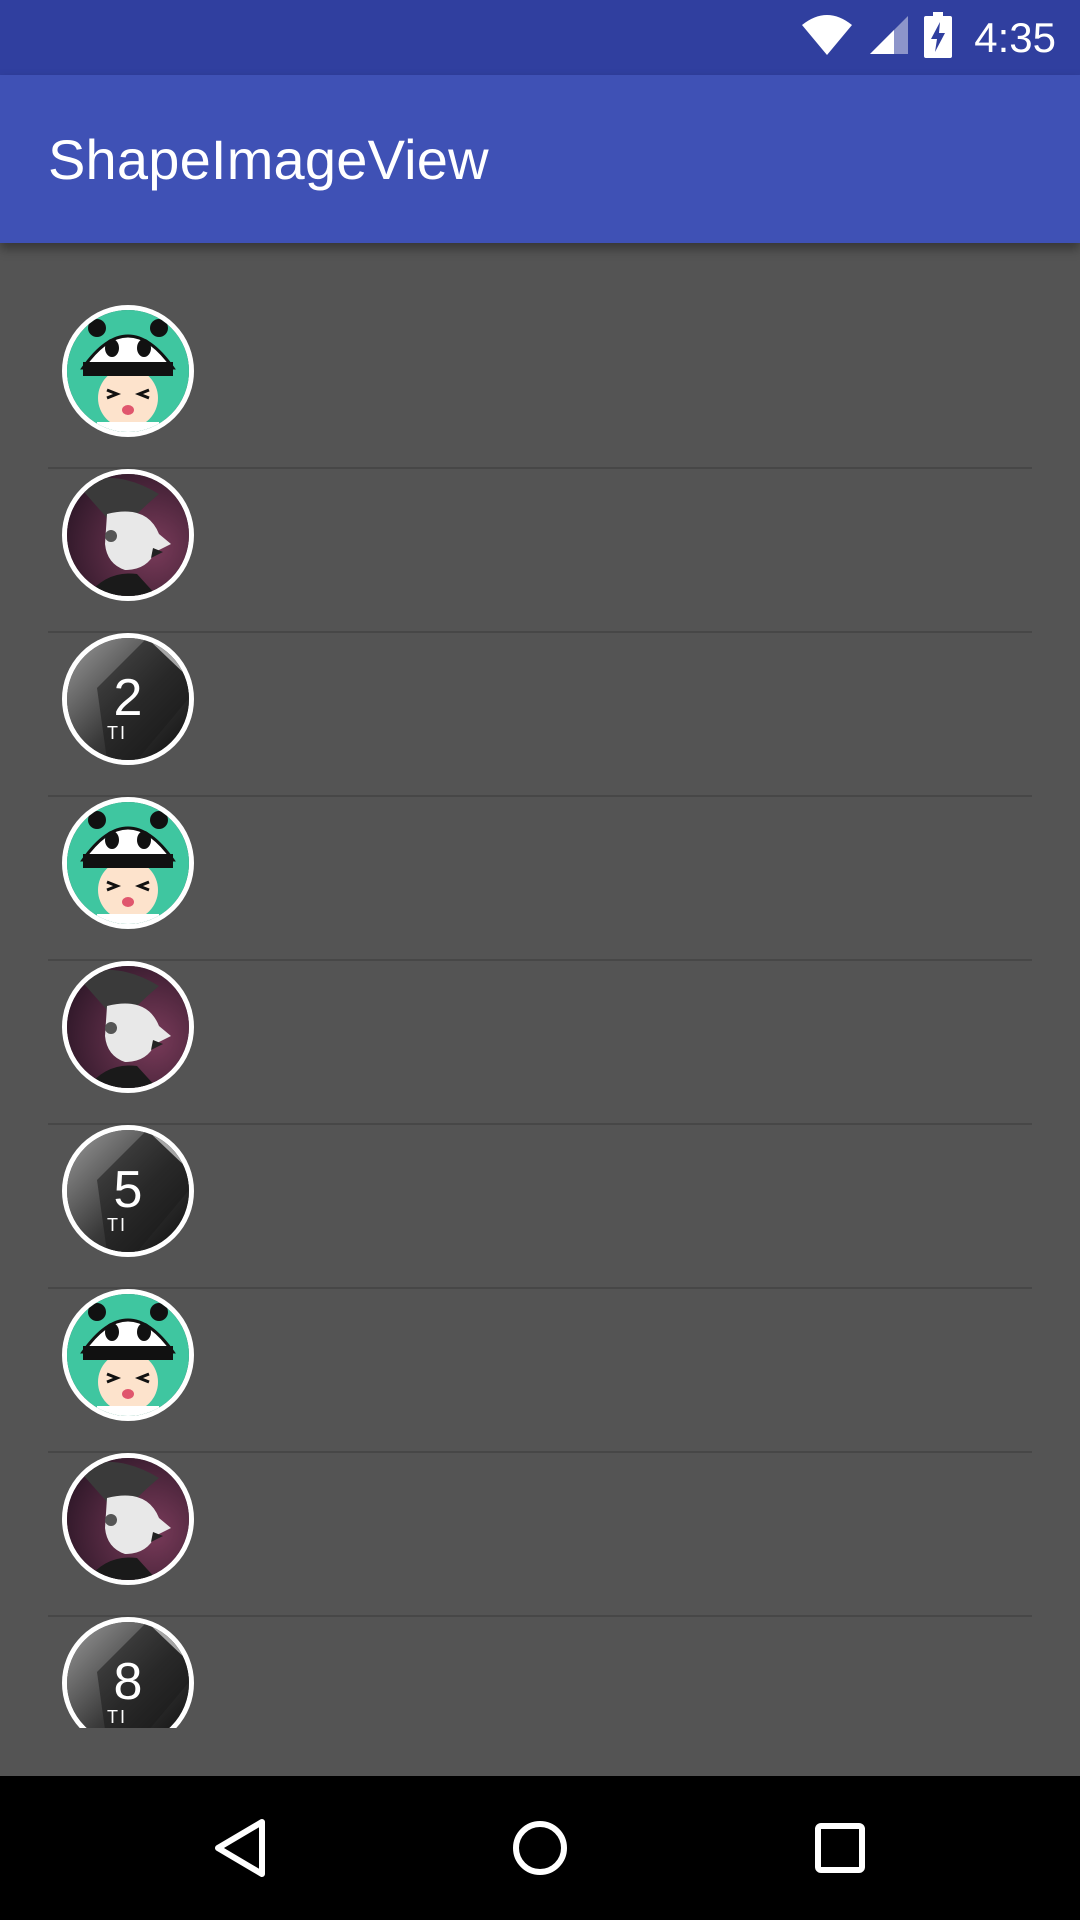  I want to click on avatar-number-card: 8 TI, so click(128, 1672).